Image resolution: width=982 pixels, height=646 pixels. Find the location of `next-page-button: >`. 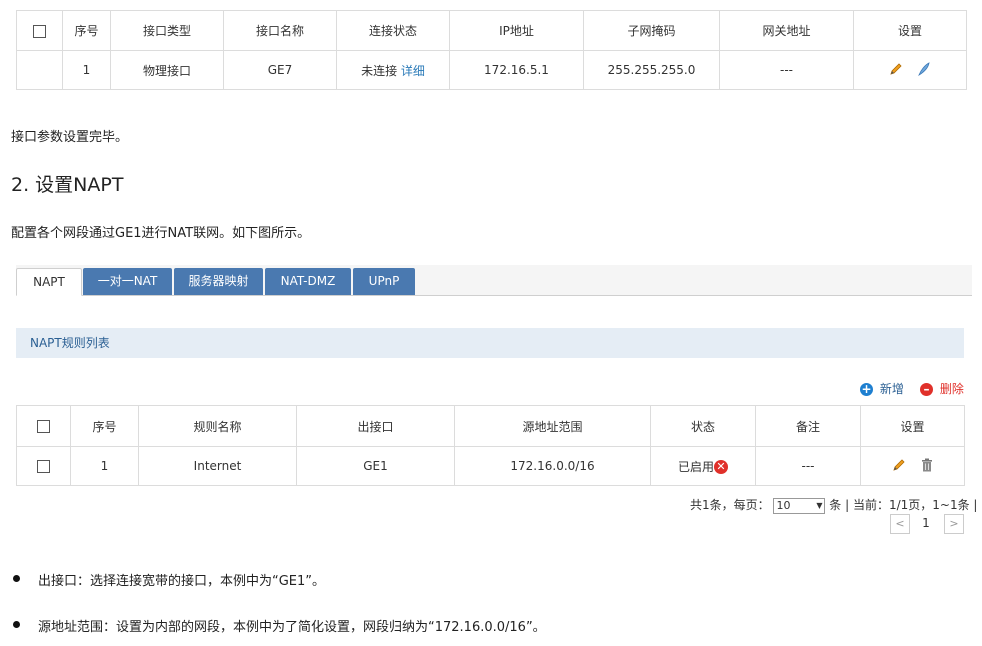

next-page-button: > is located at coordinates (954, 524).